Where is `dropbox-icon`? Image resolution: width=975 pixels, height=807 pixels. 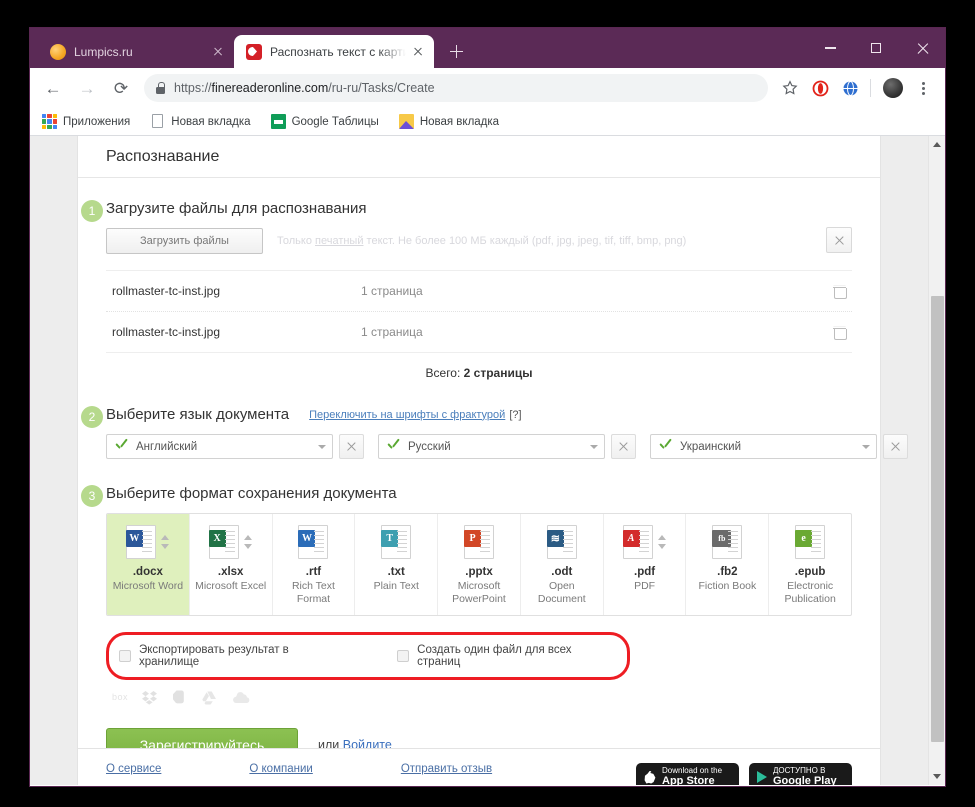
dropbox-icon is located at coordinates (149, 697).